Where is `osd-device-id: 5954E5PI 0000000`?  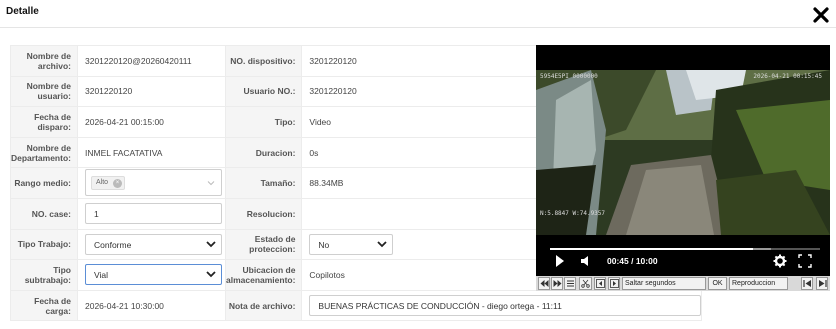
osd-device-id: 5954E5PI 0000000 is located at coordinates (569, 76).